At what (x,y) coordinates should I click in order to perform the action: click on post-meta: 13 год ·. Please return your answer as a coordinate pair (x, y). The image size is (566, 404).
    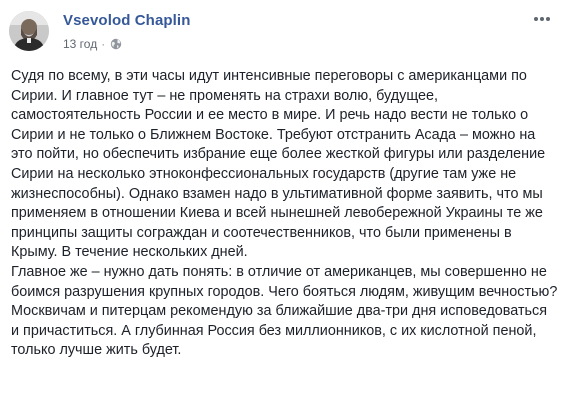
    Looking at the image, I should click on (92, 44).